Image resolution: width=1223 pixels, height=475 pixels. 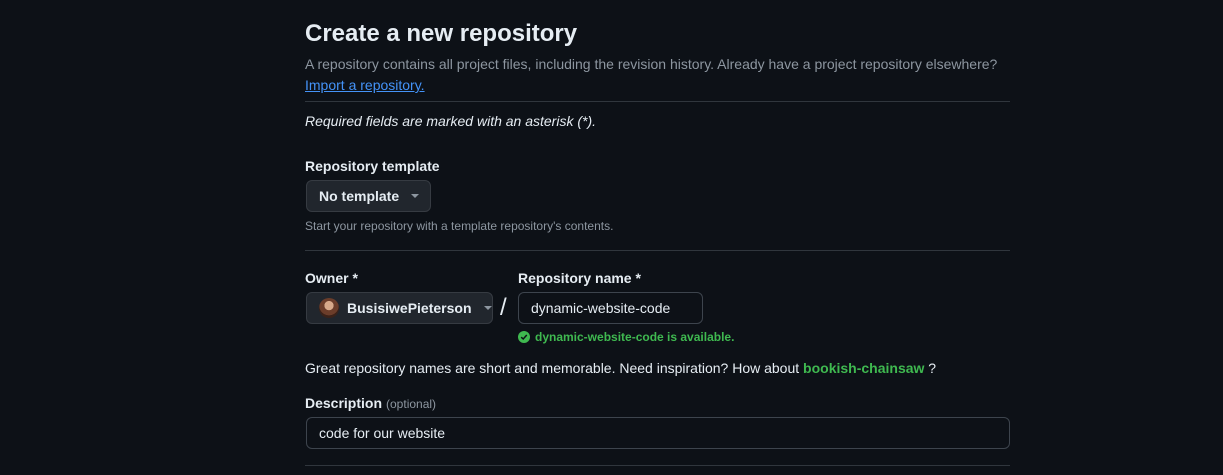 What do you see at coordinates (658, 433) in the screenshot?
I see `description-input: code for our website` at bounding box center [658, 433].